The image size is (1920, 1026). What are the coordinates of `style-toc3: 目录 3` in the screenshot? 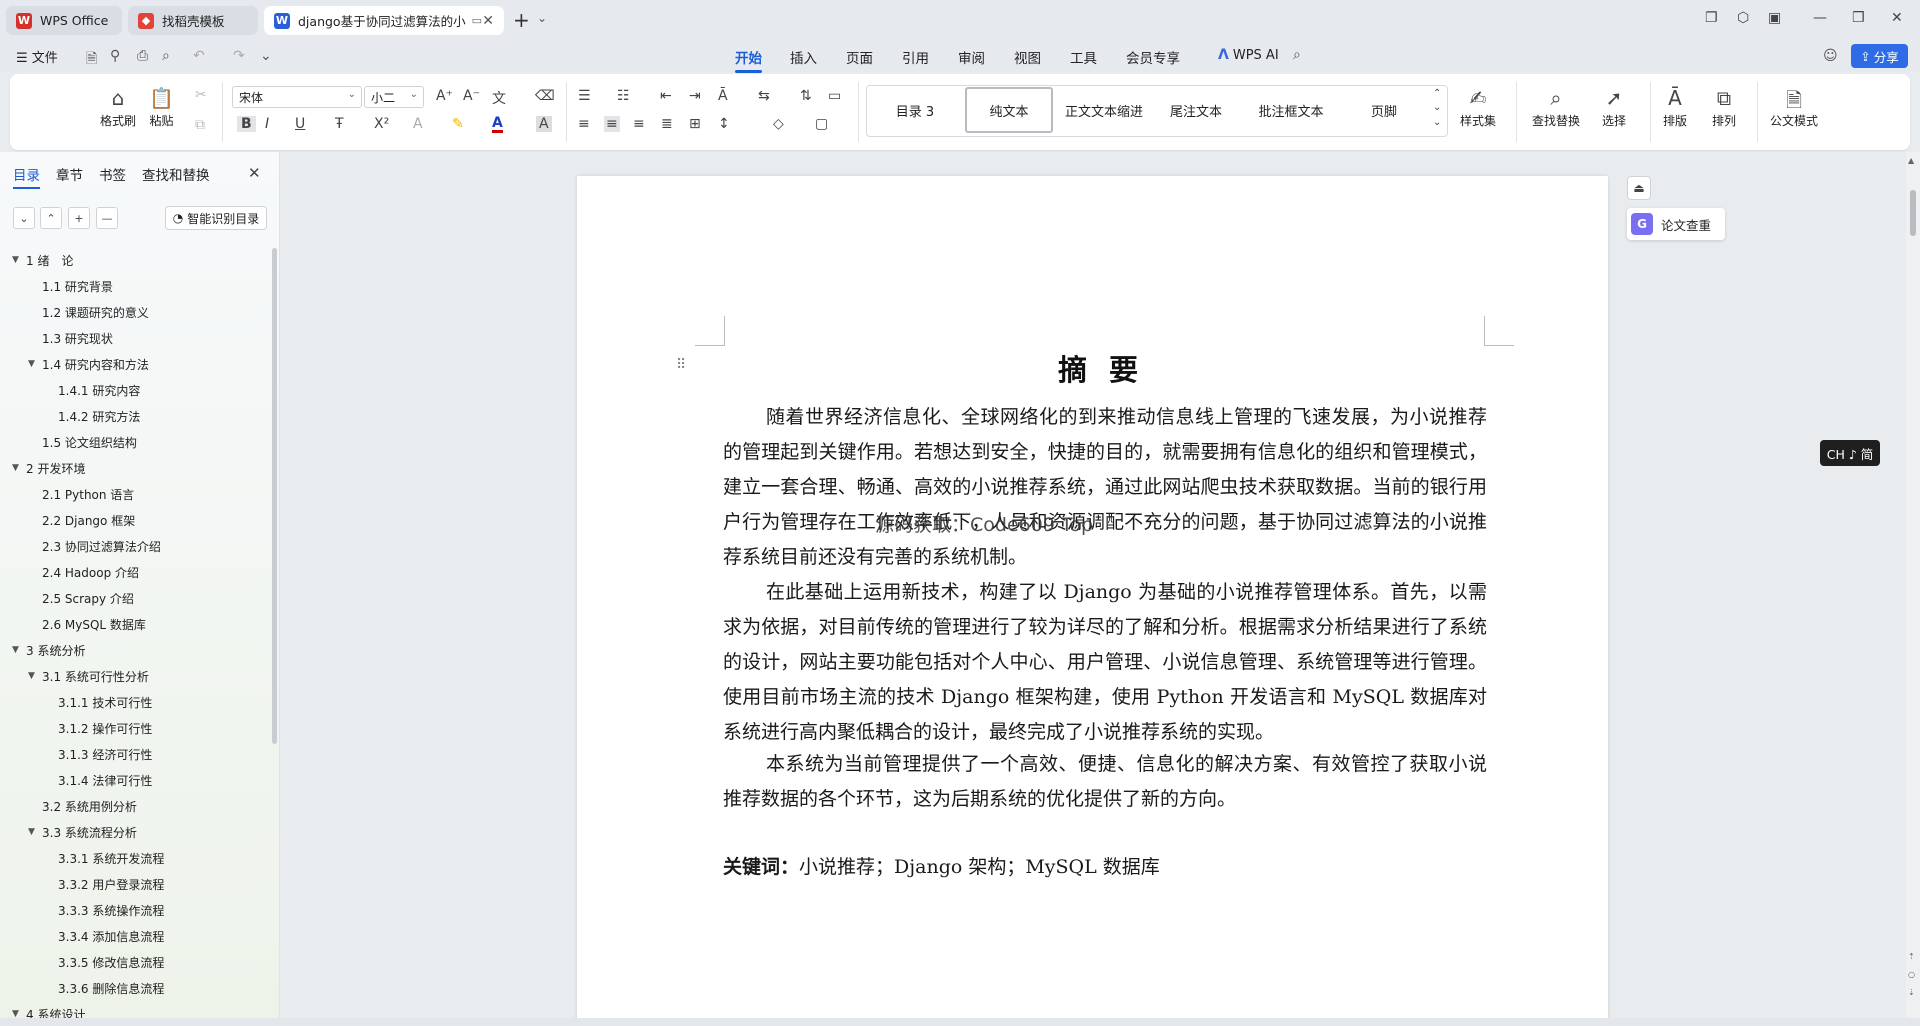 It's located at (915, 110).